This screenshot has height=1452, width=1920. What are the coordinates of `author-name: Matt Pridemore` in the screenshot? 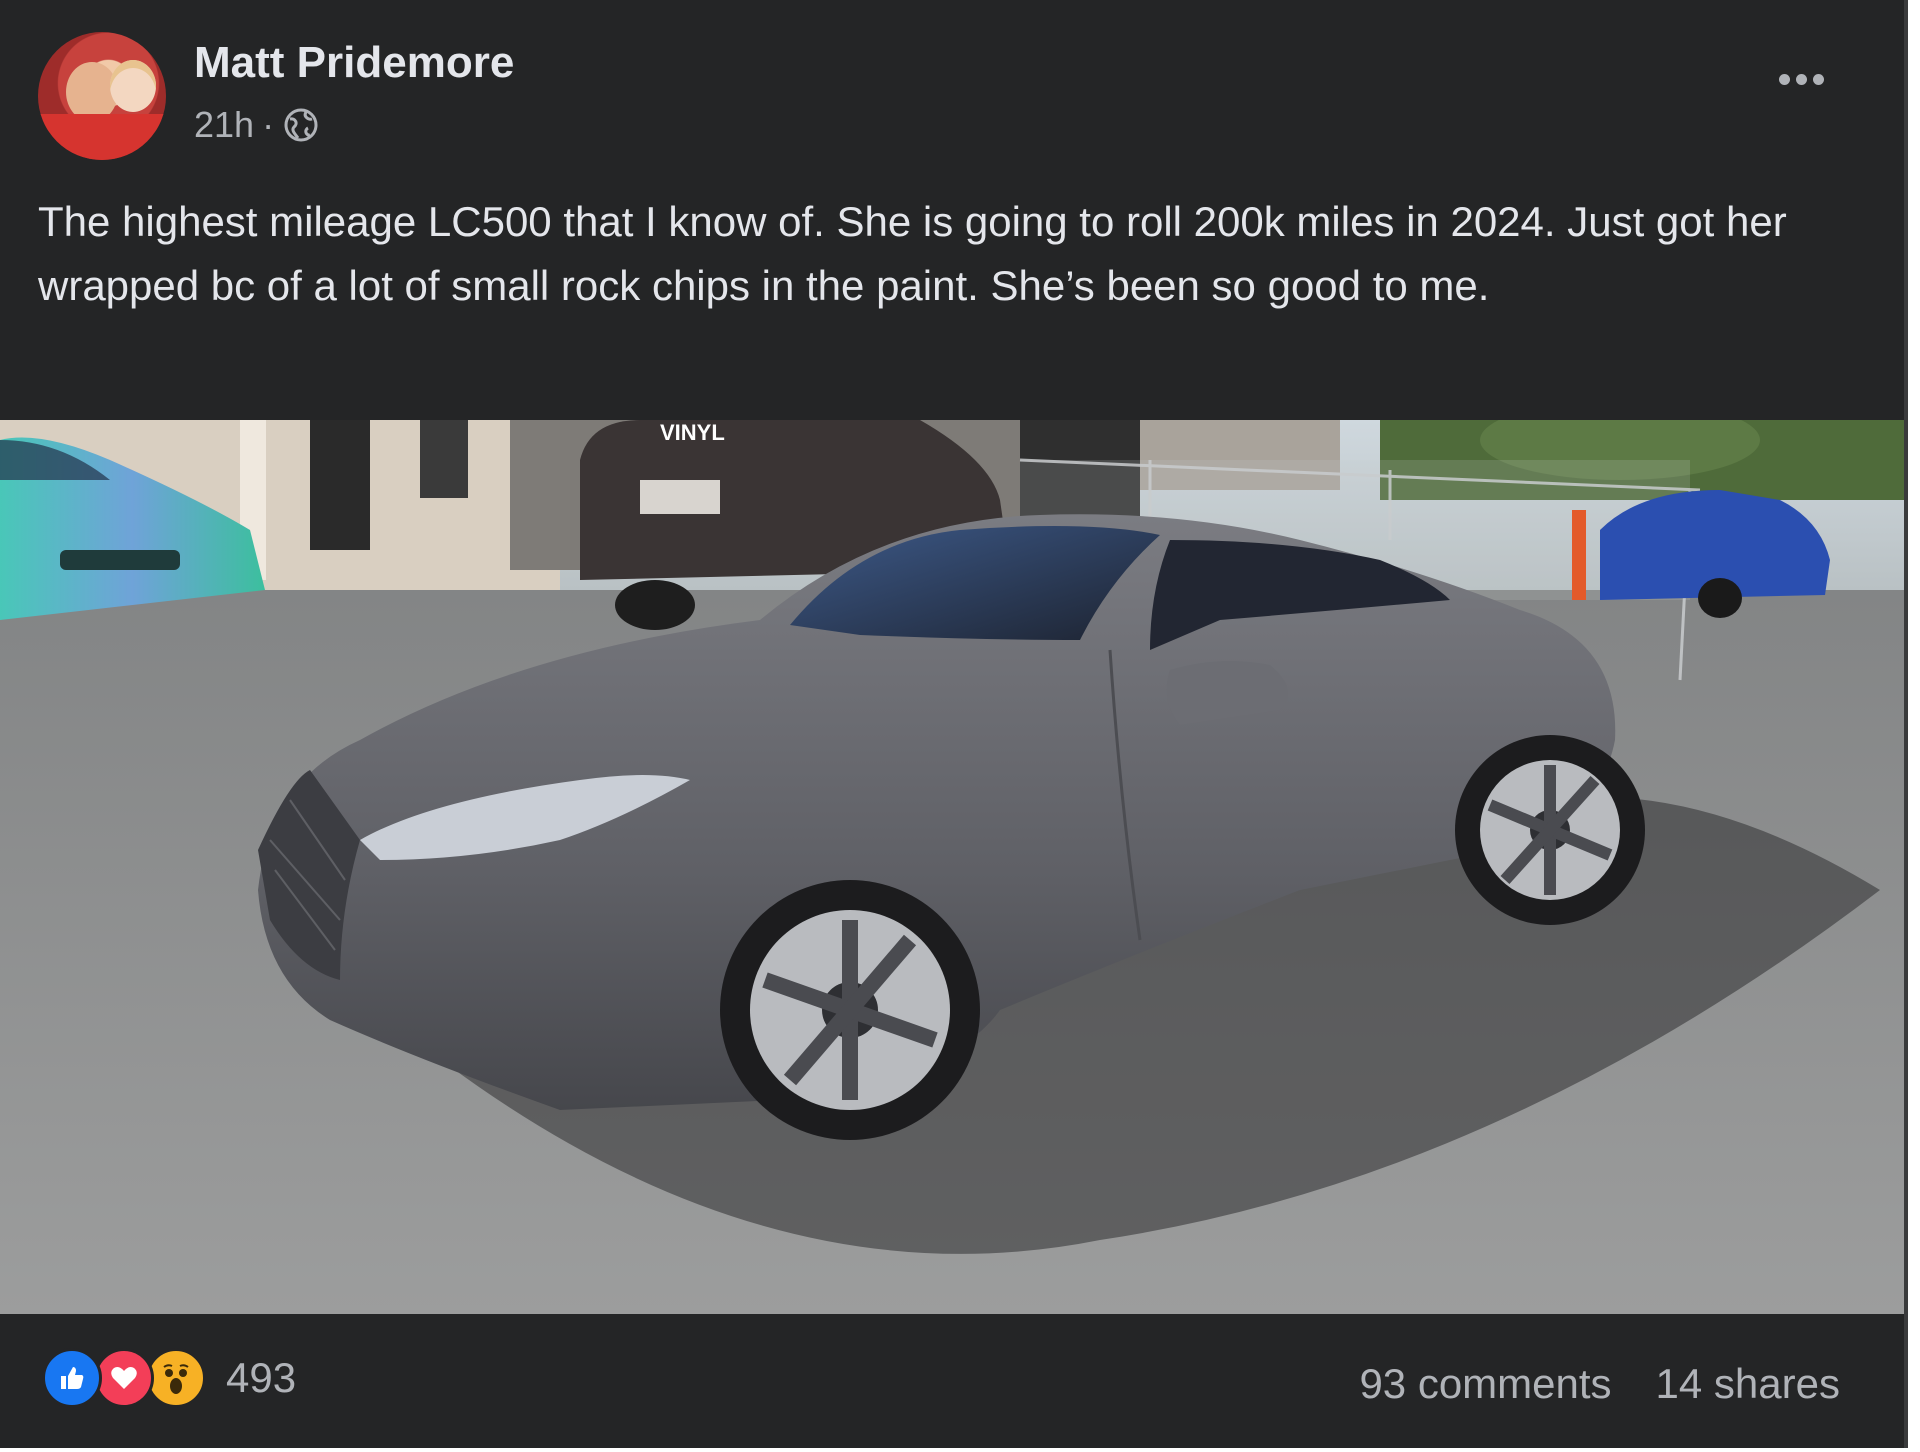 It's located at (354, 63).